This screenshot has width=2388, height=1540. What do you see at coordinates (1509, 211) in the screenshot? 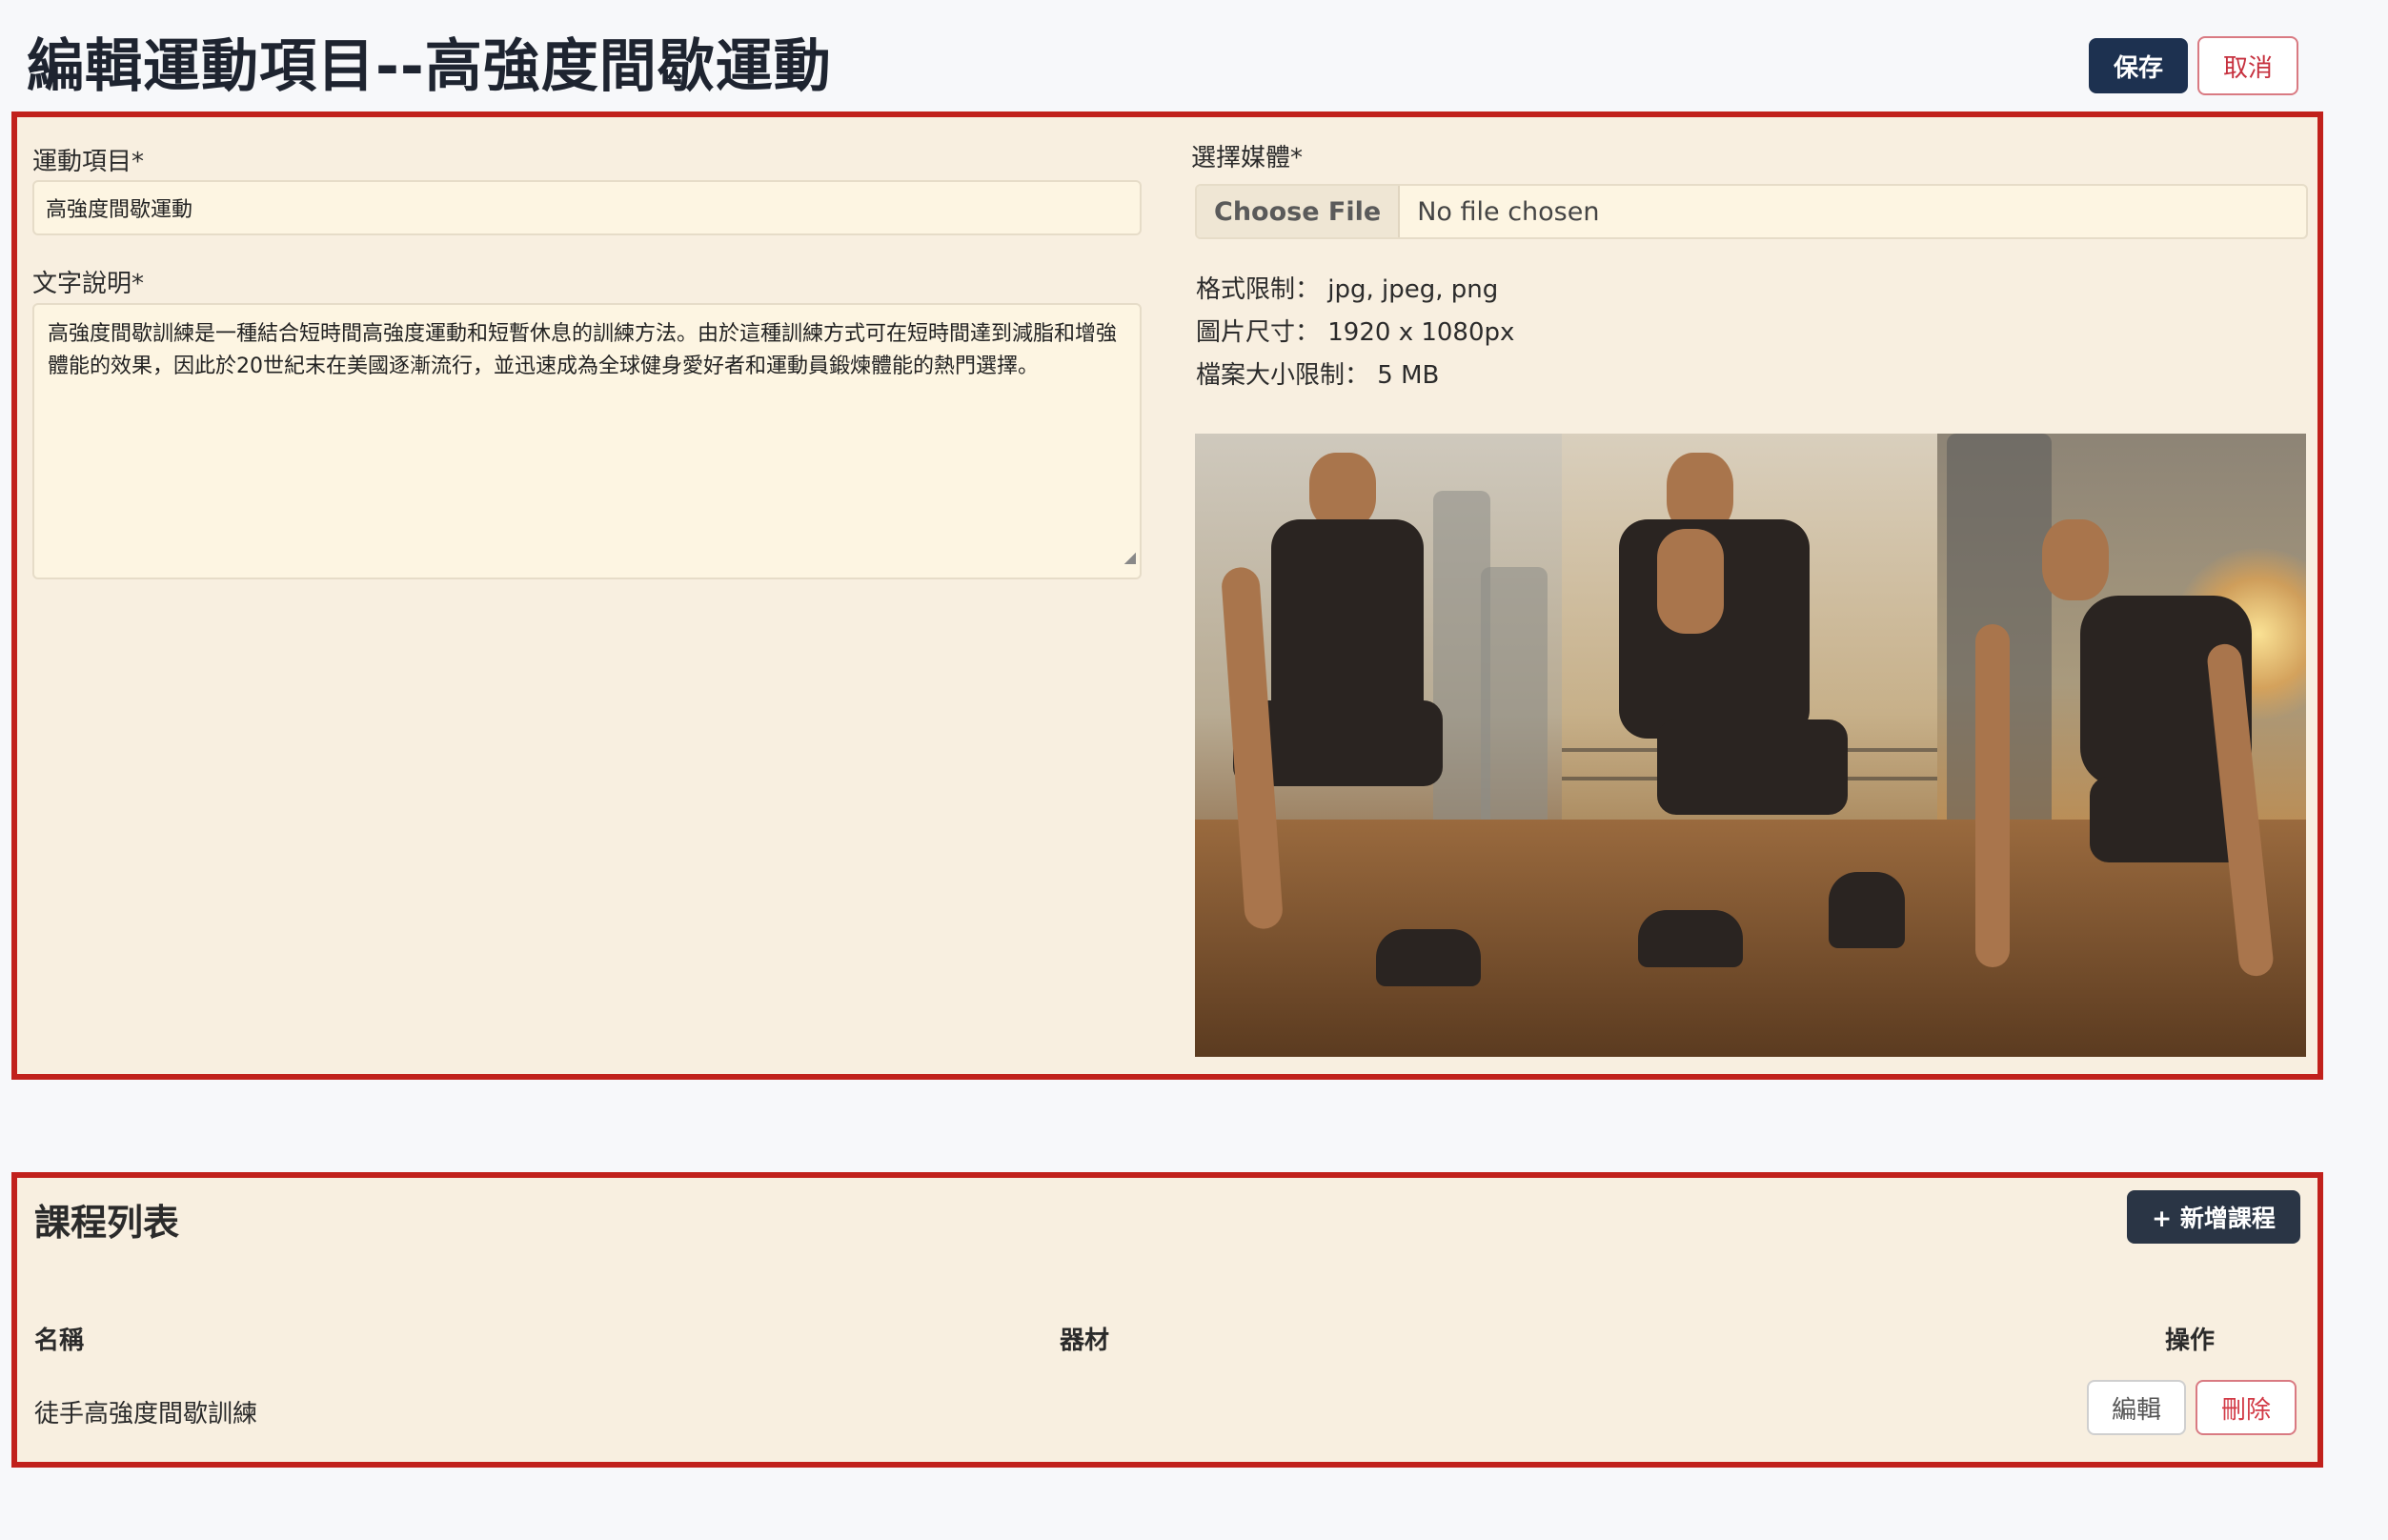
I see `file-status-text: No file chosen` at bounding box center [1509, 211].